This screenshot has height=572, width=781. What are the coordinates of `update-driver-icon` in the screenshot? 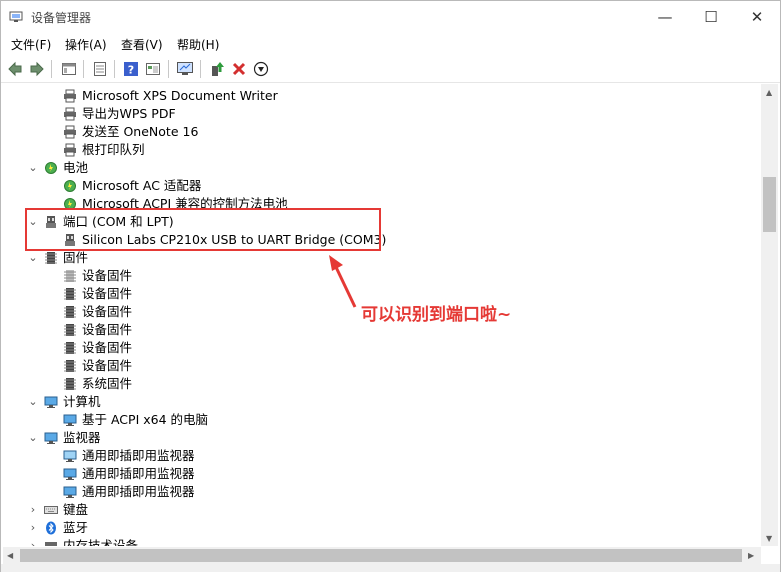 It's located at (218, 69).